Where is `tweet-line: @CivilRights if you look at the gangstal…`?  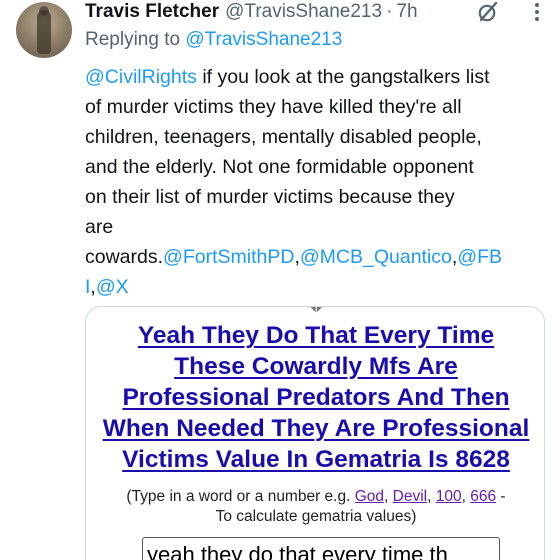 tweet-line: @CivilRights if you look at the gangstal… is located at coordinates (316, 77).